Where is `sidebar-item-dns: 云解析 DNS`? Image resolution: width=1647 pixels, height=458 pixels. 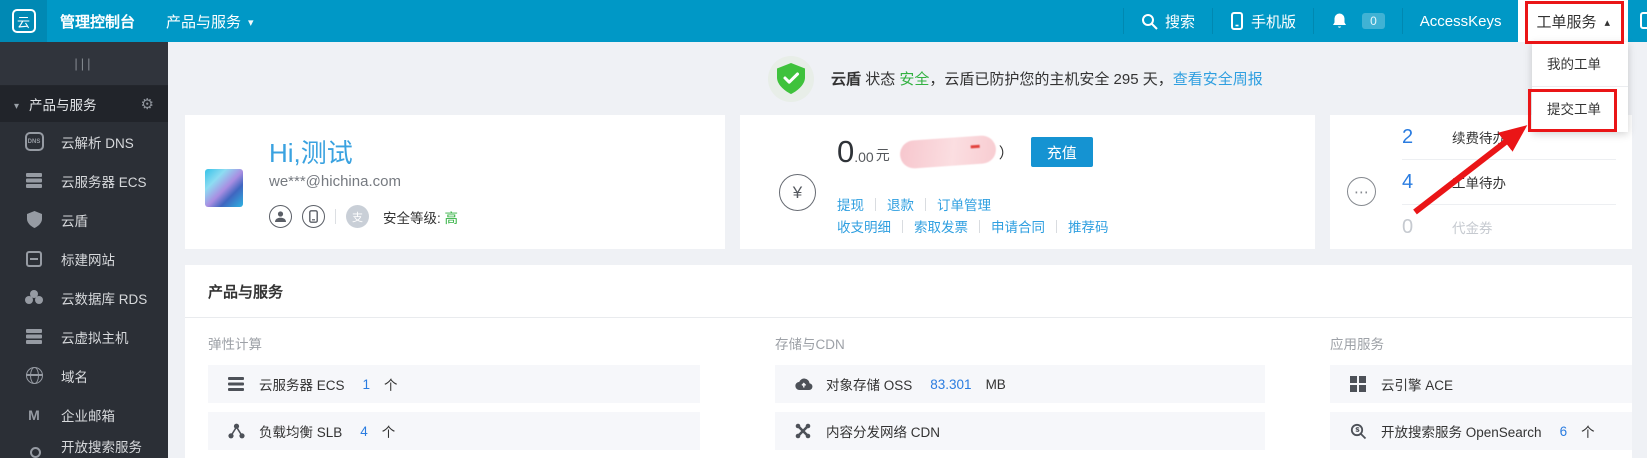 sidebar-item-dns: 云解析 DNS is located at coordinates (84, 141).